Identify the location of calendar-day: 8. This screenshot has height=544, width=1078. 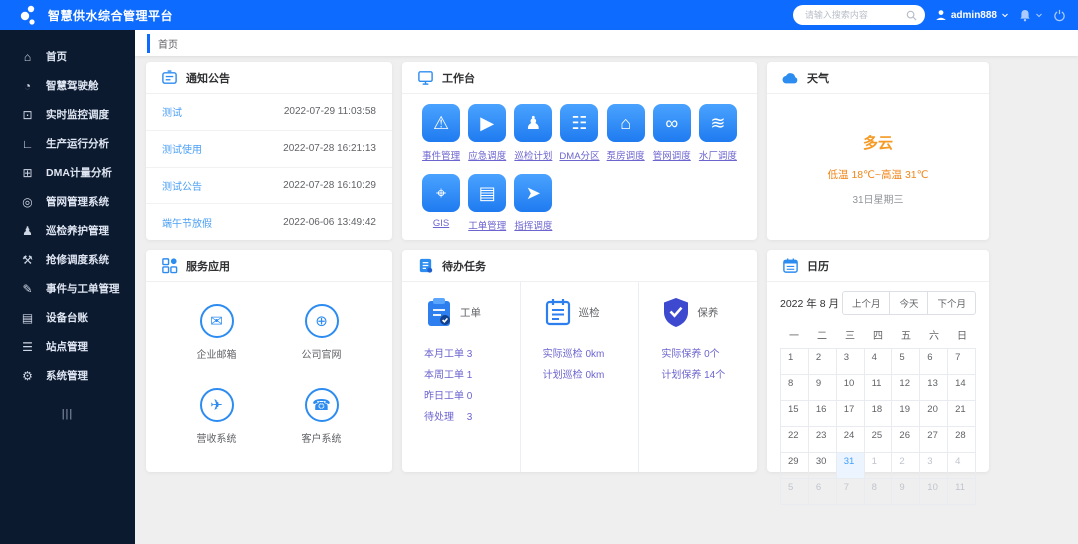
(795, 388).